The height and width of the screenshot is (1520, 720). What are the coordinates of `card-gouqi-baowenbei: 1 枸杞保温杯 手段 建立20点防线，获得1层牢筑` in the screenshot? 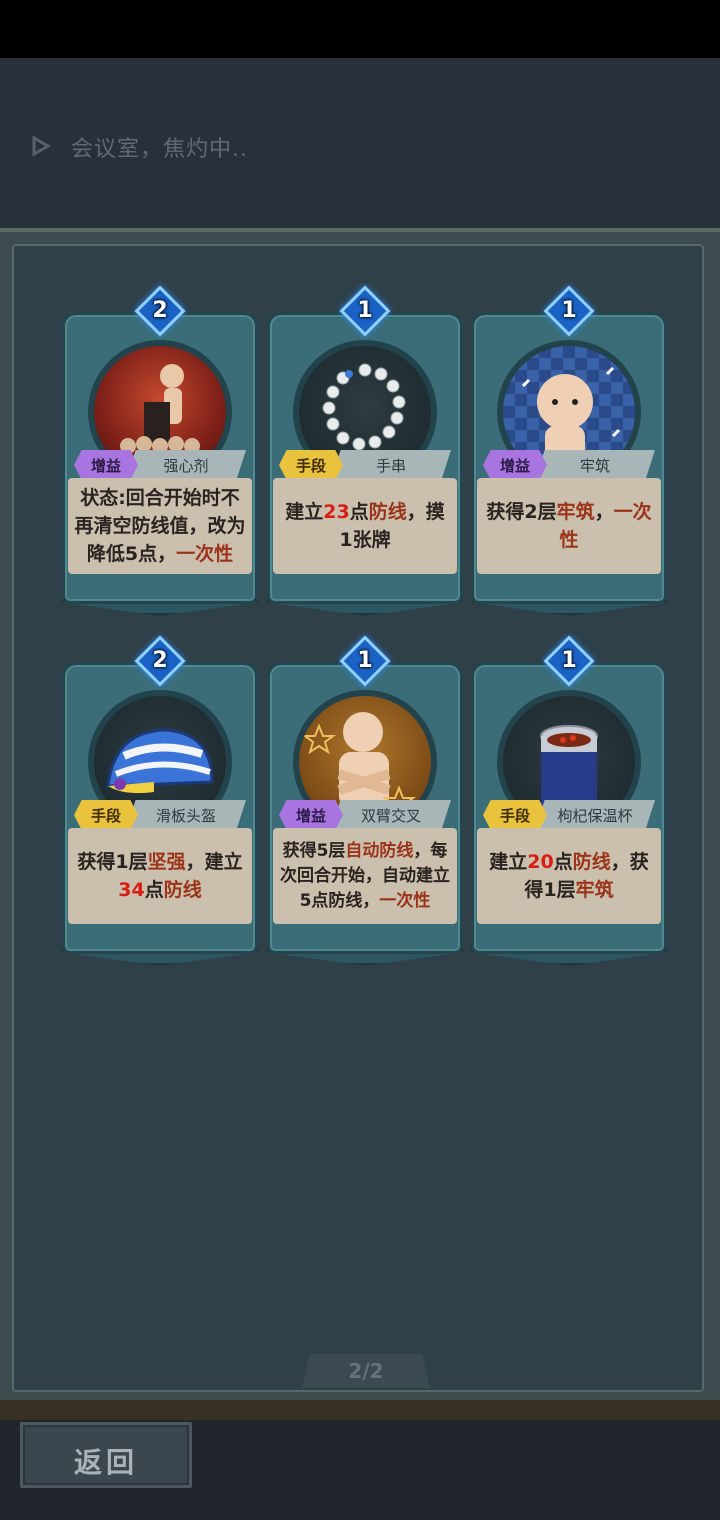 It's located at (569, 803).